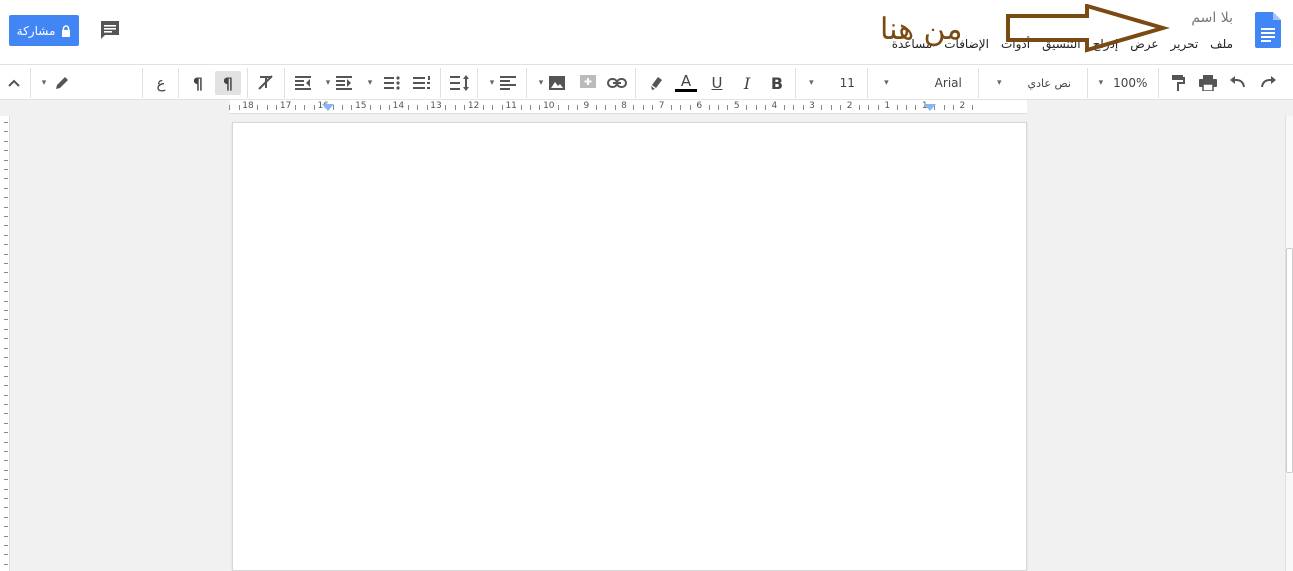 This screenshot has height=571, width=1293. I want to click on underline-button: U, so click(717, 83).